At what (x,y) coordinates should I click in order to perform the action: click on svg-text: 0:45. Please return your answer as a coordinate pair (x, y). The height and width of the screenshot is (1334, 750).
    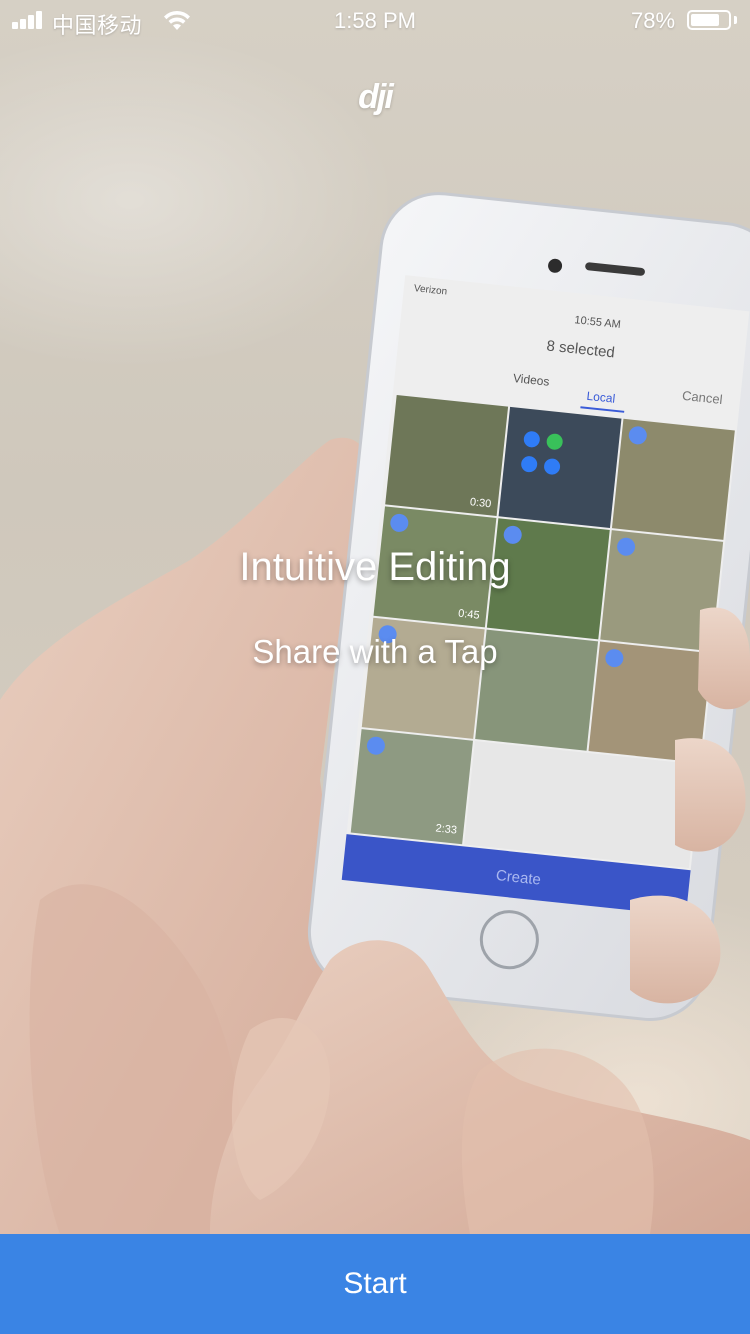
    Looking at the image, I should click on (469, 615).